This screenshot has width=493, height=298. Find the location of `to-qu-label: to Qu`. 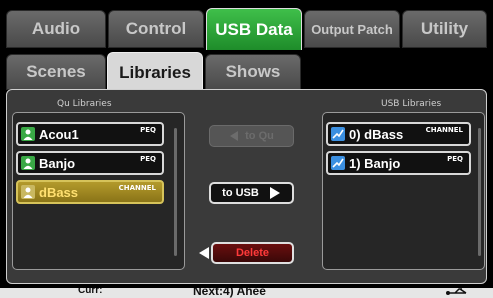

to-qu-label: to Qu is located at coordinates (259, 136).